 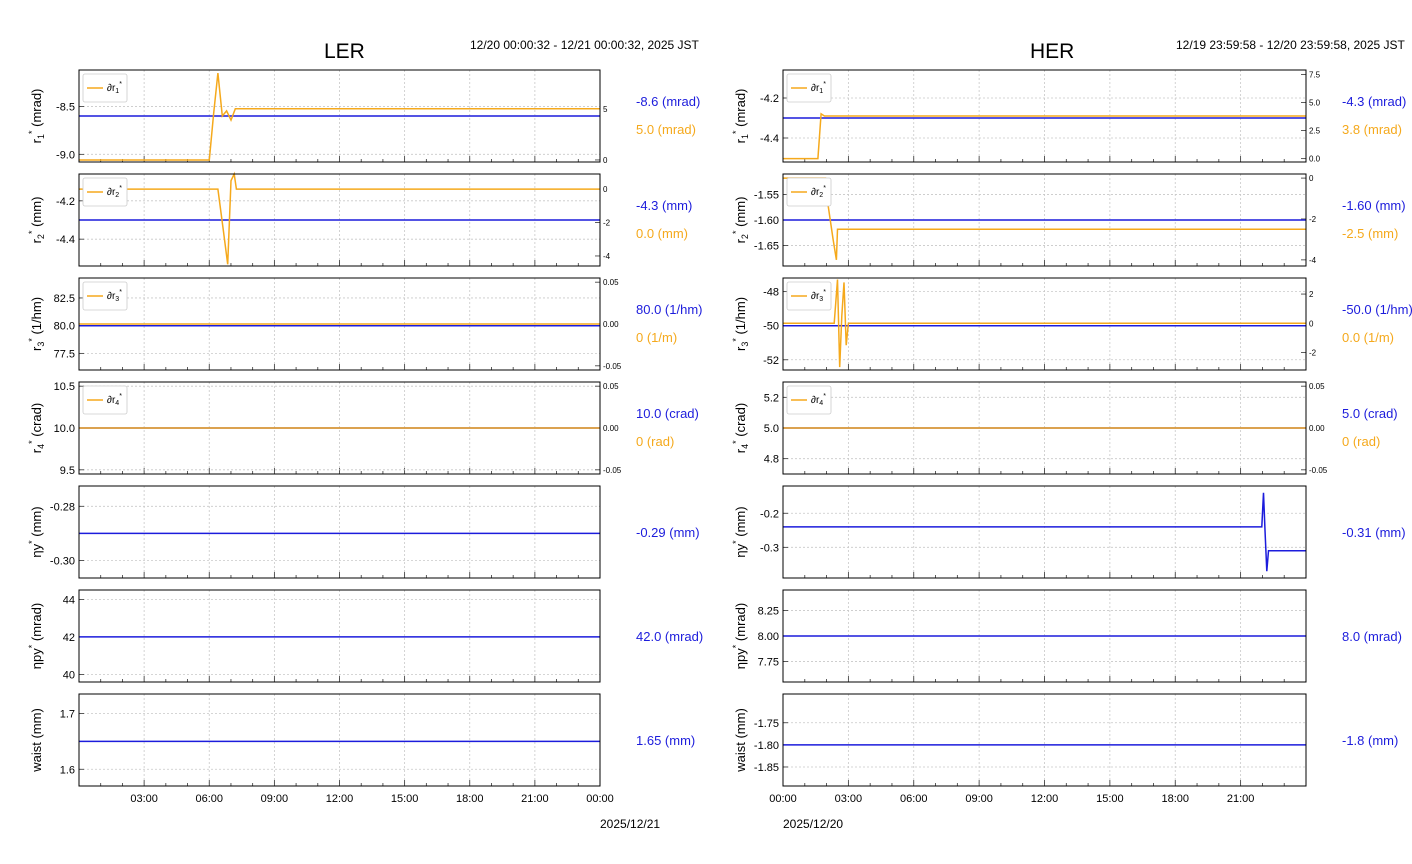 What do you see at coordinates (1311, 294) in the screenshot?
I see `y2-tick-label: 2` at bounding box center [1311, 294].